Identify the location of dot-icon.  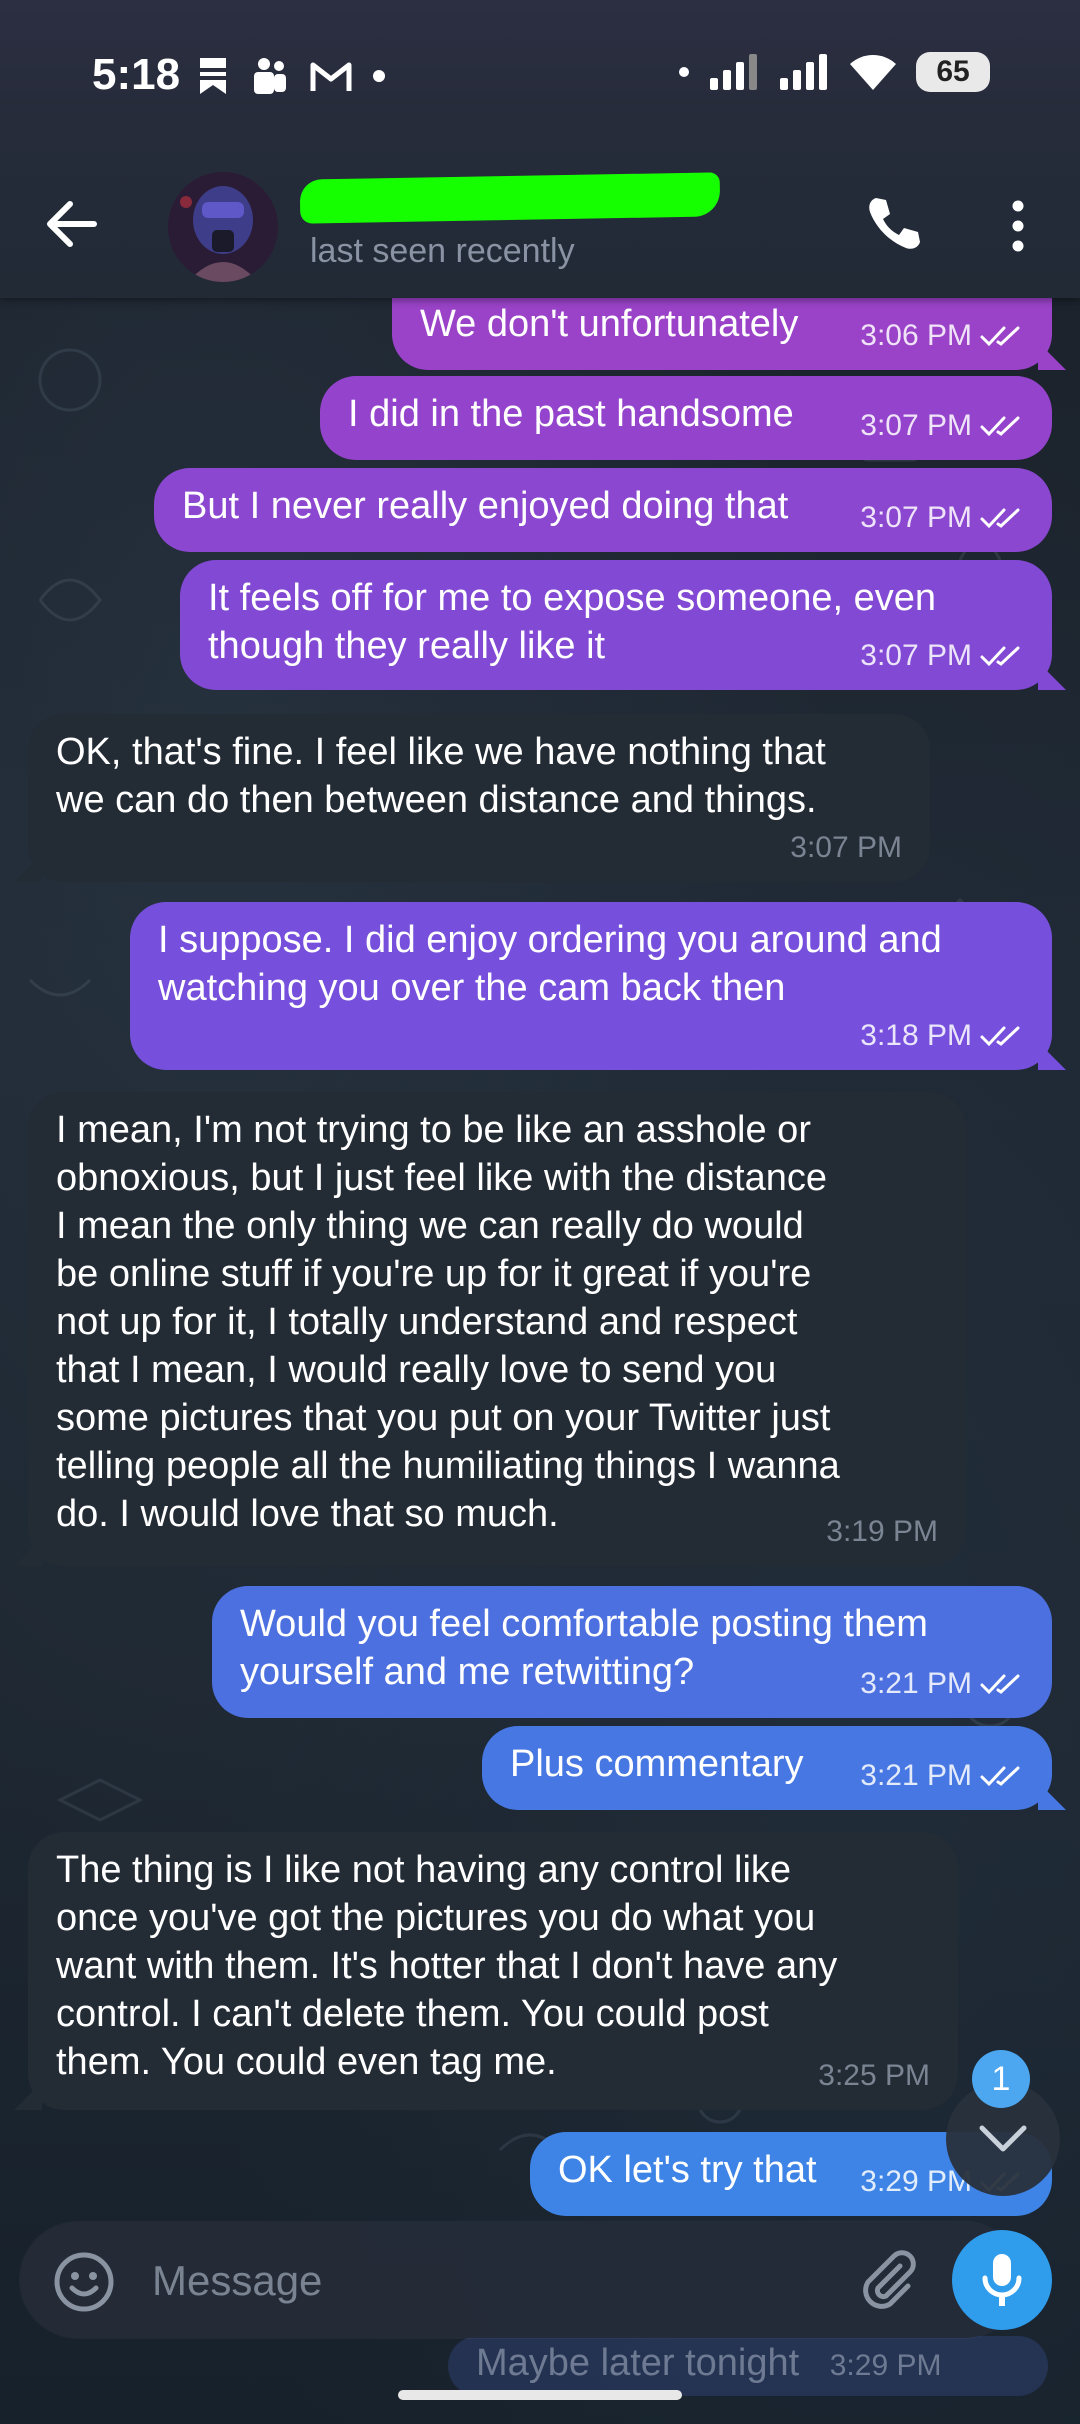
(684, 72).